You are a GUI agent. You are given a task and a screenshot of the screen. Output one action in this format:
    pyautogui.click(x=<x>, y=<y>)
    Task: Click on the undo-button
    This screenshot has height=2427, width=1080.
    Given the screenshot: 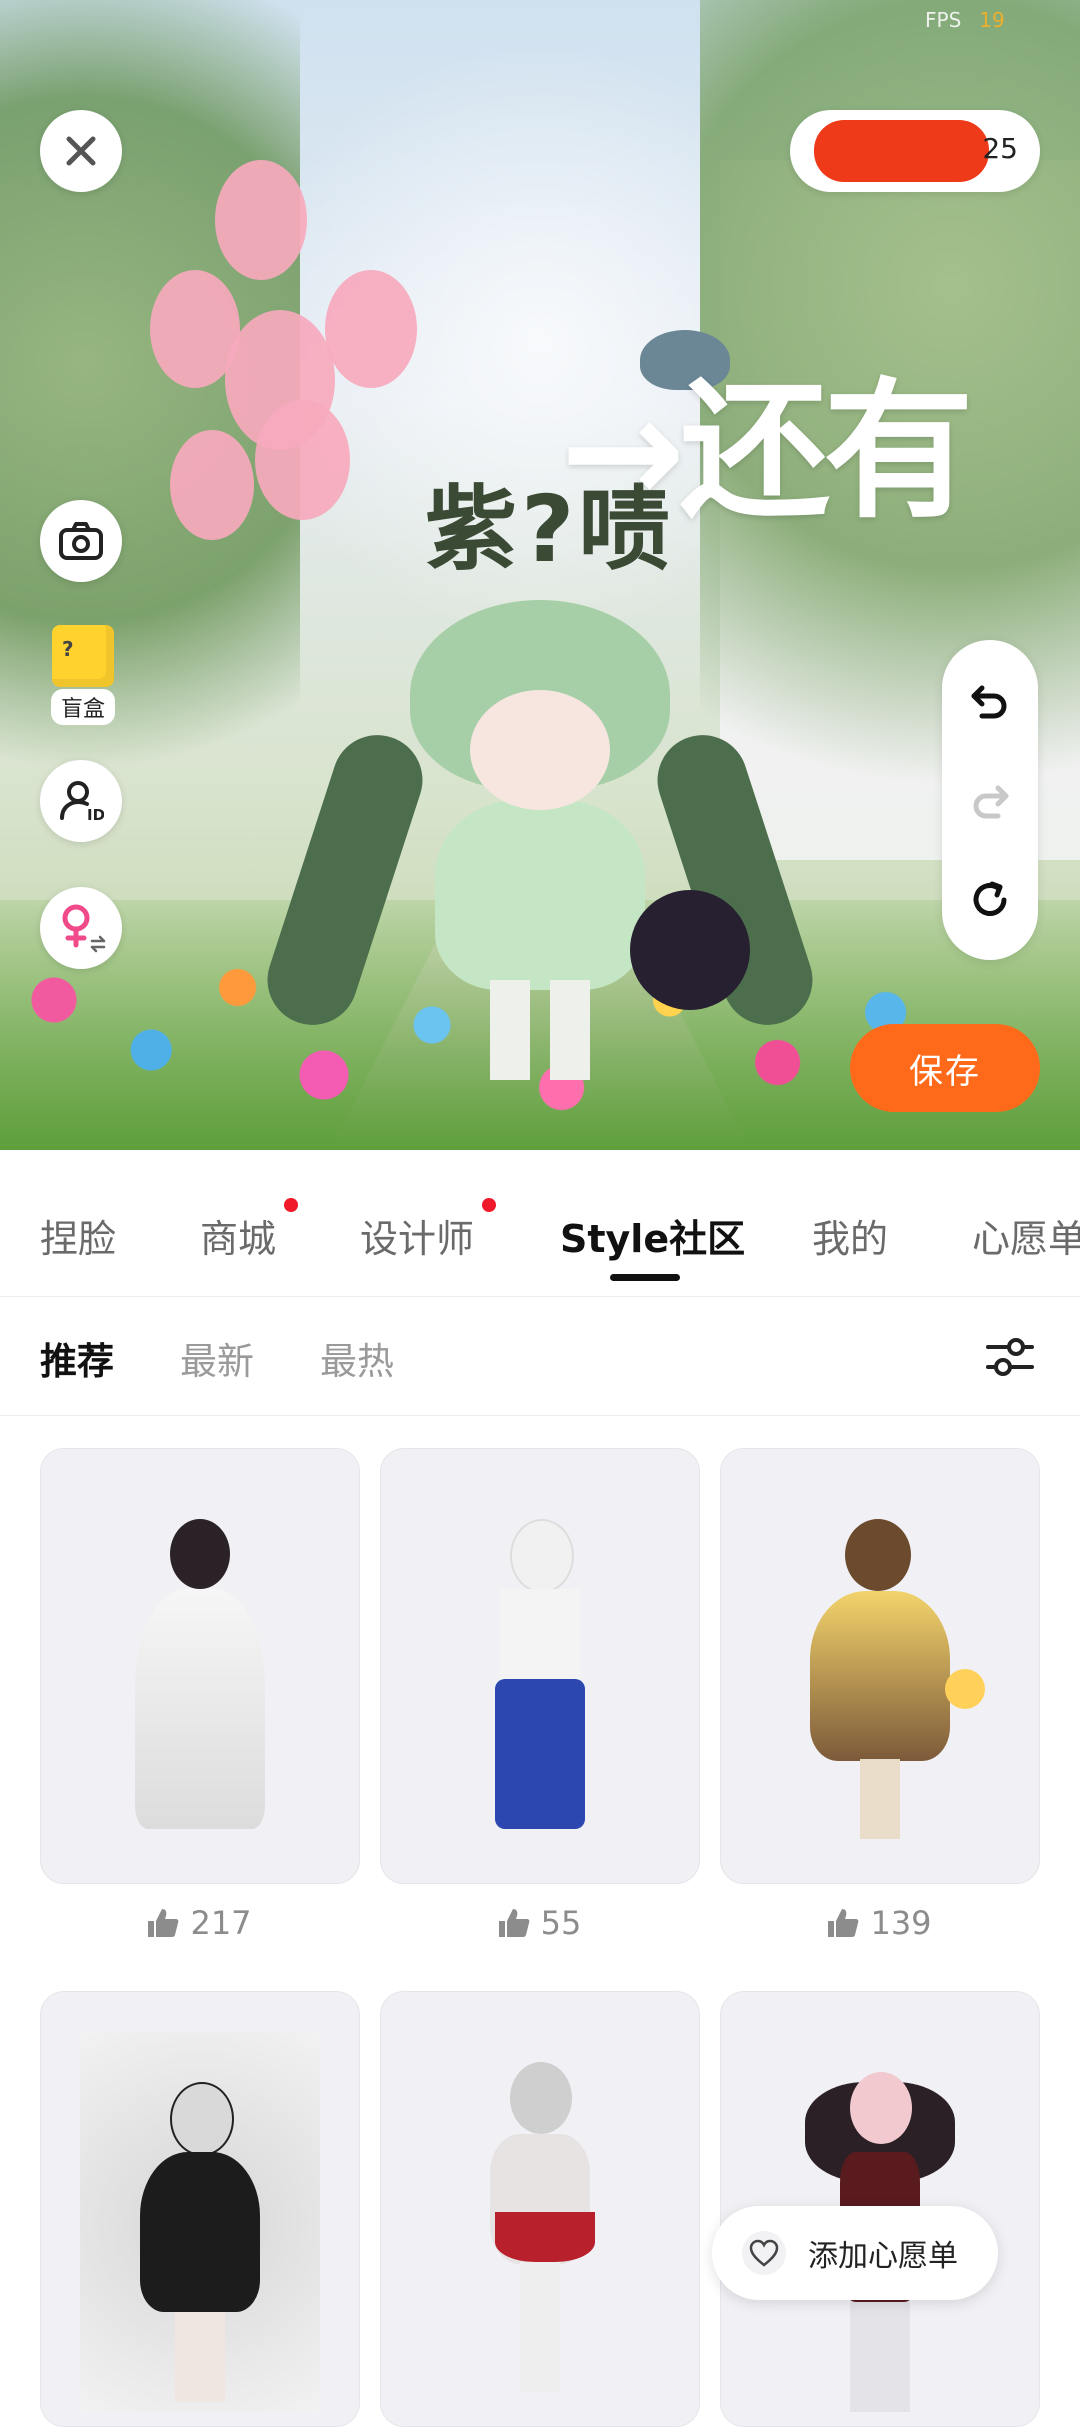 What is the action you would take?
    pyautogui.click(x=990, y=700)
    